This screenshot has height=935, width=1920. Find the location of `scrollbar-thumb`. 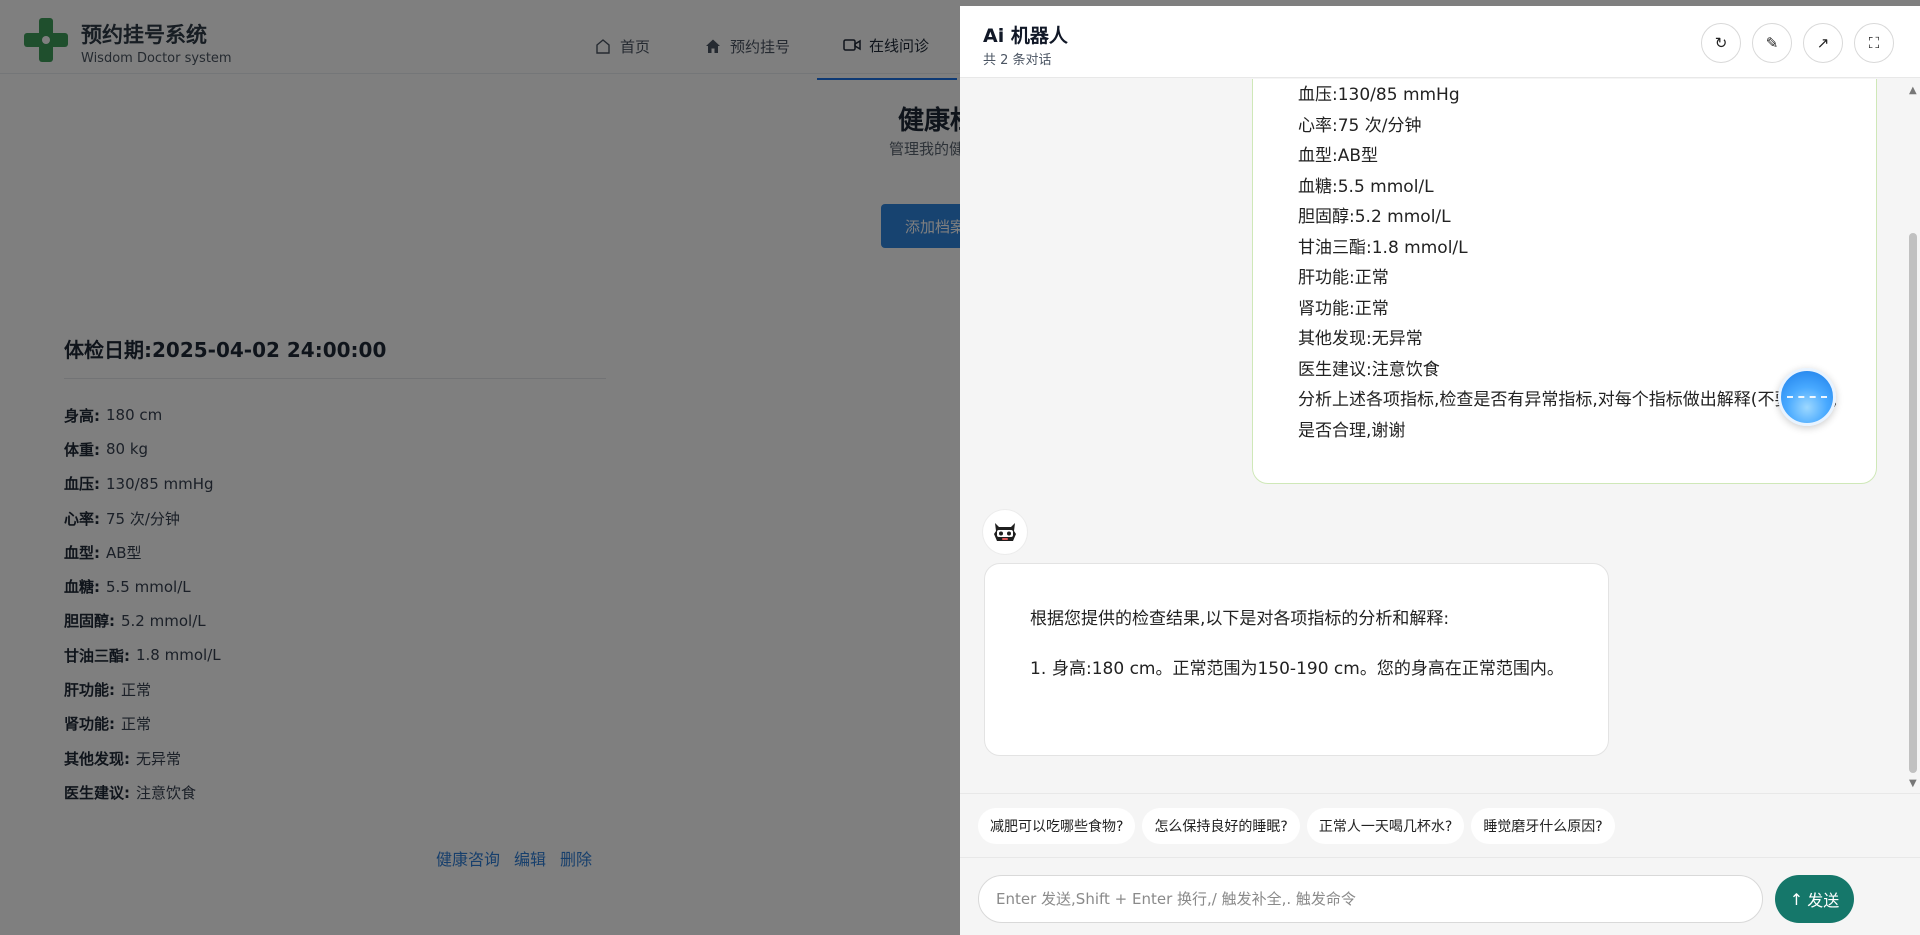

scrollbar-thumb is located at coordinates (1913, 503).